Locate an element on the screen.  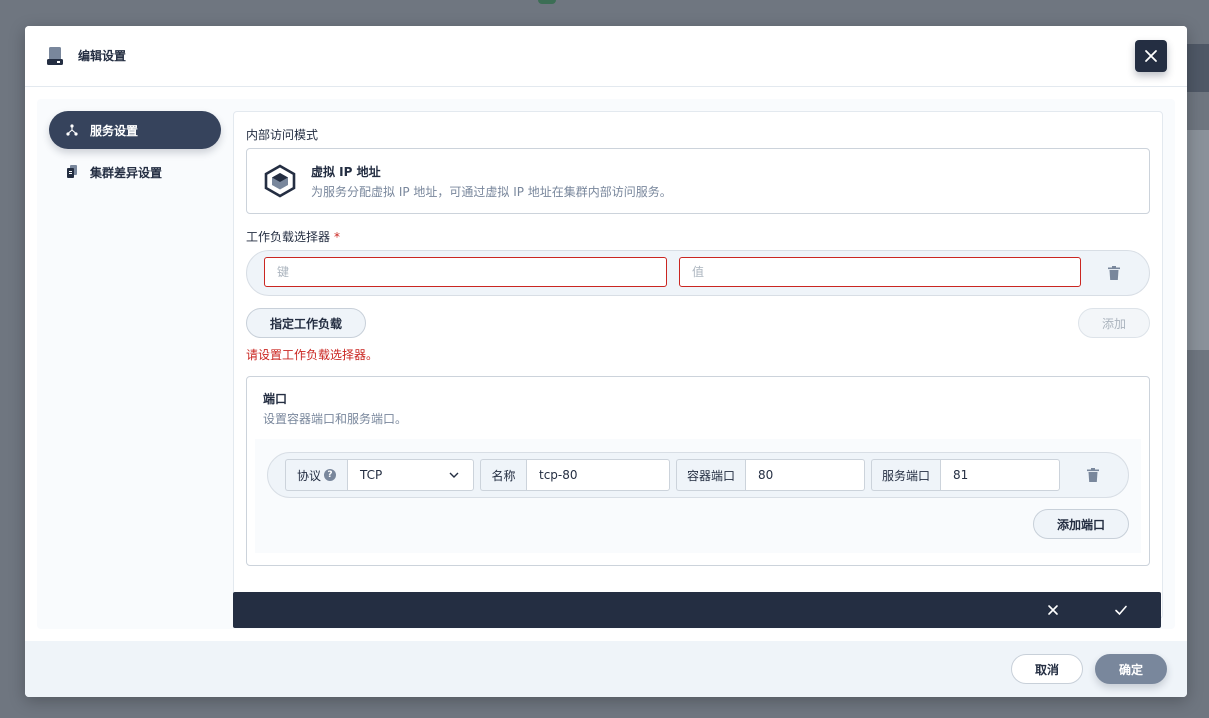
sidebar-item-cluster-diff-settings: 集群差异设置 is located at coordinates (135, 172).